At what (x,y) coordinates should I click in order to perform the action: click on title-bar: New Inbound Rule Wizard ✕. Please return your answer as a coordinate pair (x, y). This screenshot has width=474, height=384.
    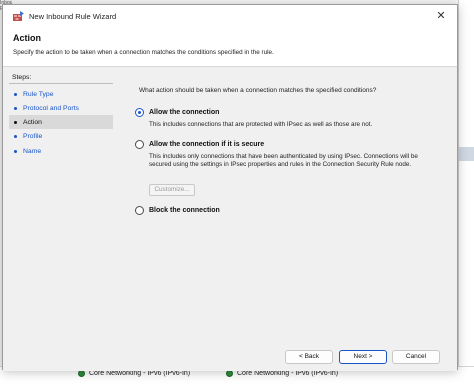
    Looking at the image, I should click on (230, 16).